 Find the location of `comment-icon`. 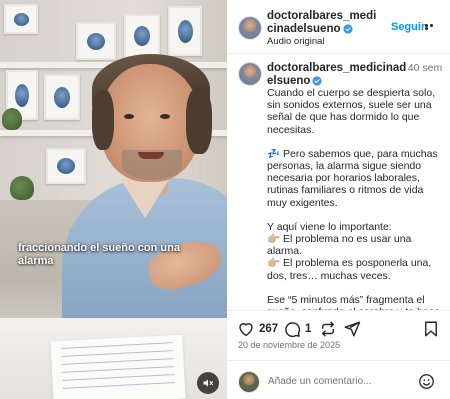

comment-icon is located at coordinates (293, 330).